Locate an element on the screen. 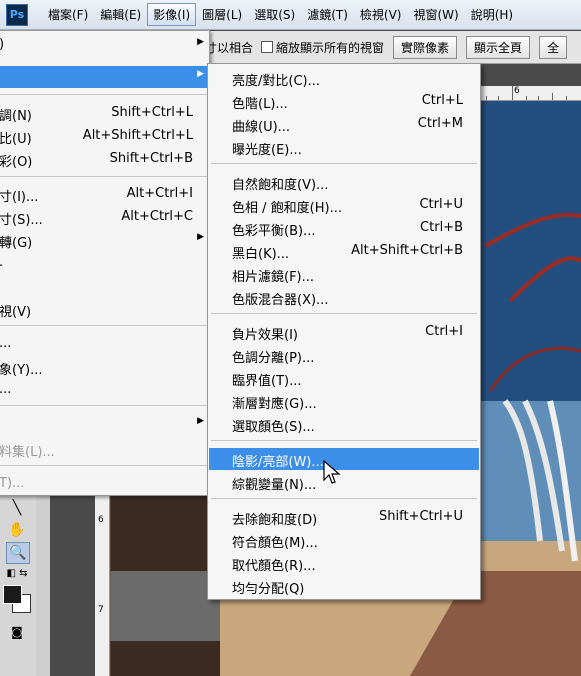 This screenshot has height=676, width=581. ruler-label: 7 is located at coordinates (101, 610).